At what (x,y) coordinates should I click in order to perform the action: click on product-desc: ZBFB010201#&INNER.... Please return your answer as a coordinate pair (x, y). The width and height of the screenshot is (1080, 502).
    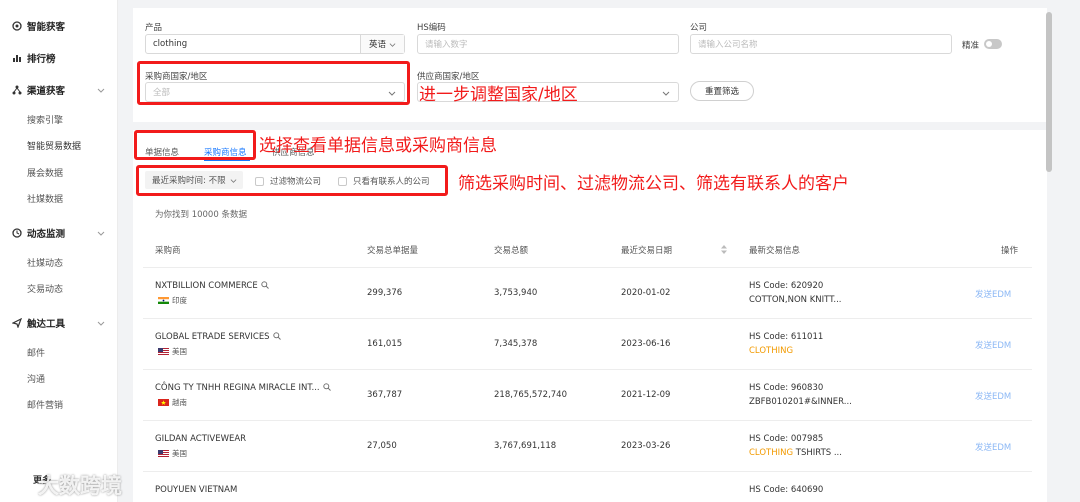
    Looking at the image, I should click on (800, 402).